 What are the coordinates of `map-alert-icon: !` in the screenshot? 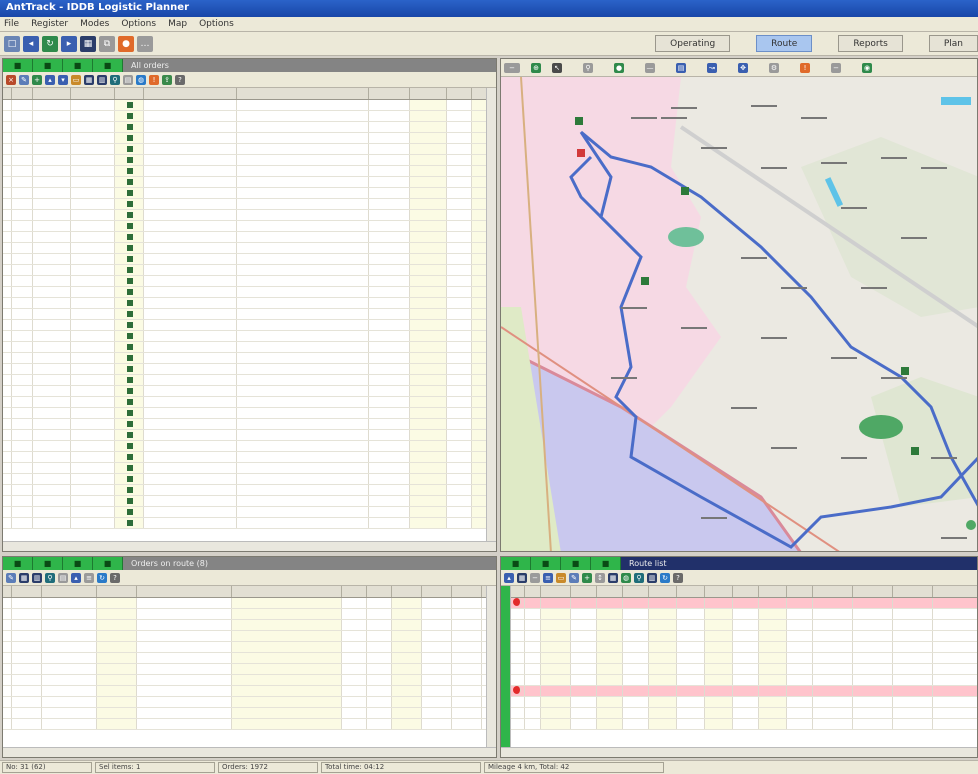 It's located at (805, 67).